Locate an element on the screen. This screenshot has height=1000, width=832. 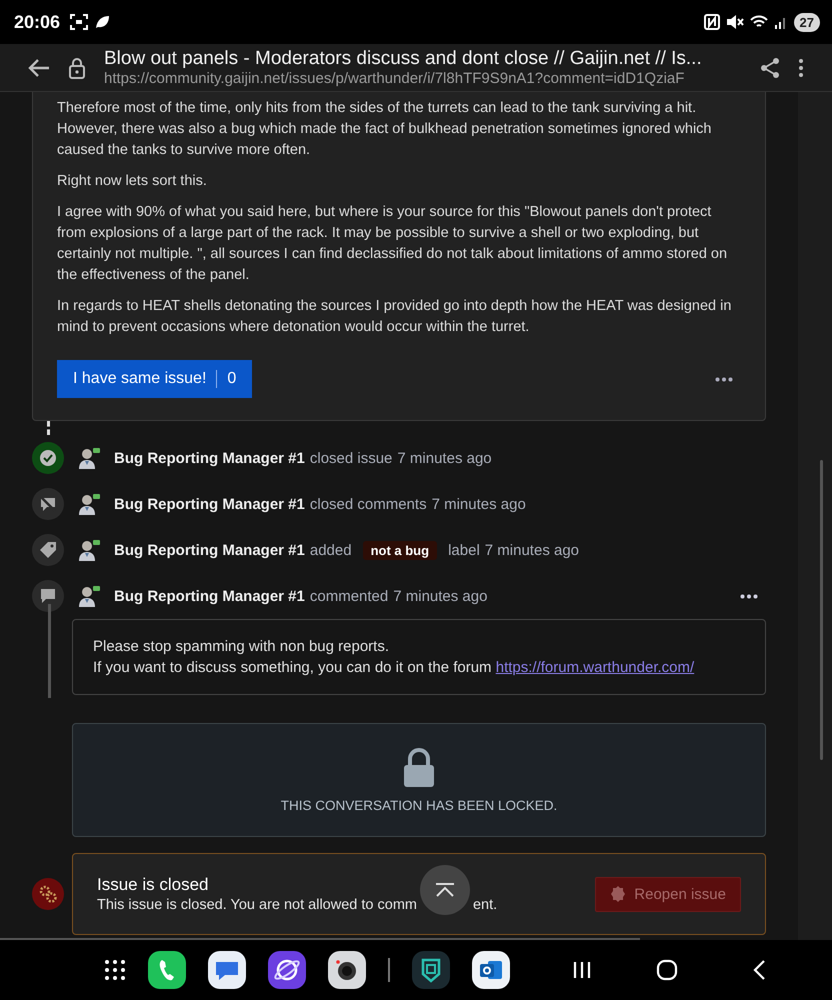
back-icon is located at coordinates (39, 68).